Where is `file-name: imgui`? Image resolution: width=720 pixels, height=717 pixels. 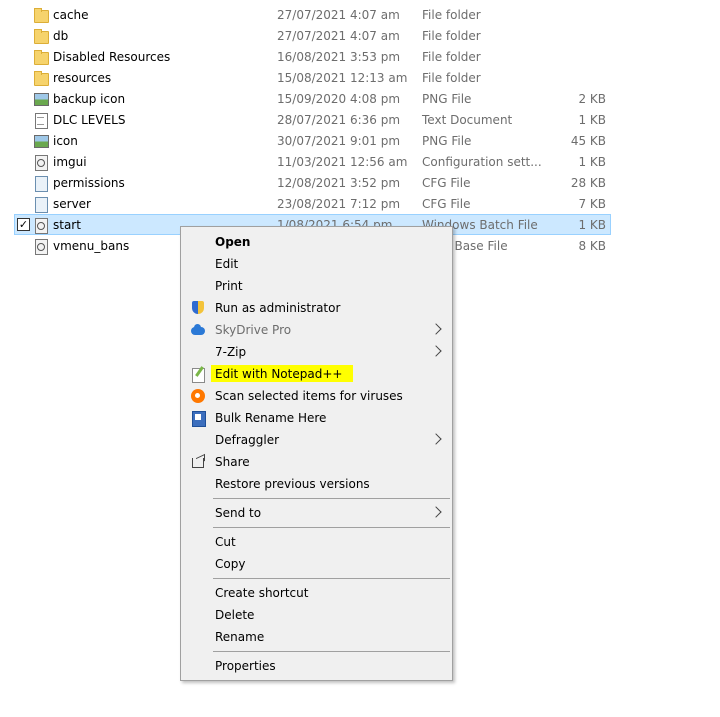
file-name: imgui is located at coordinates (70, 162).